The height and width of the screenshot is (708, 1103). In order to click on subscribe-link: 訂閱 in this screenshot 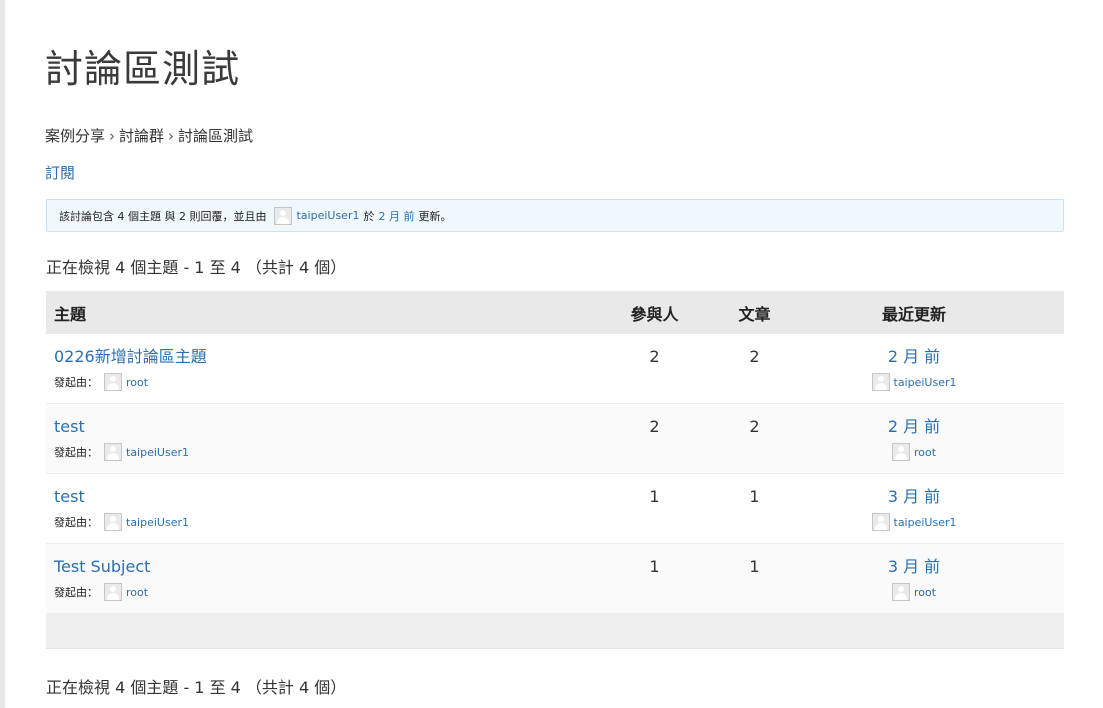, I will do `click(60, 172)`.